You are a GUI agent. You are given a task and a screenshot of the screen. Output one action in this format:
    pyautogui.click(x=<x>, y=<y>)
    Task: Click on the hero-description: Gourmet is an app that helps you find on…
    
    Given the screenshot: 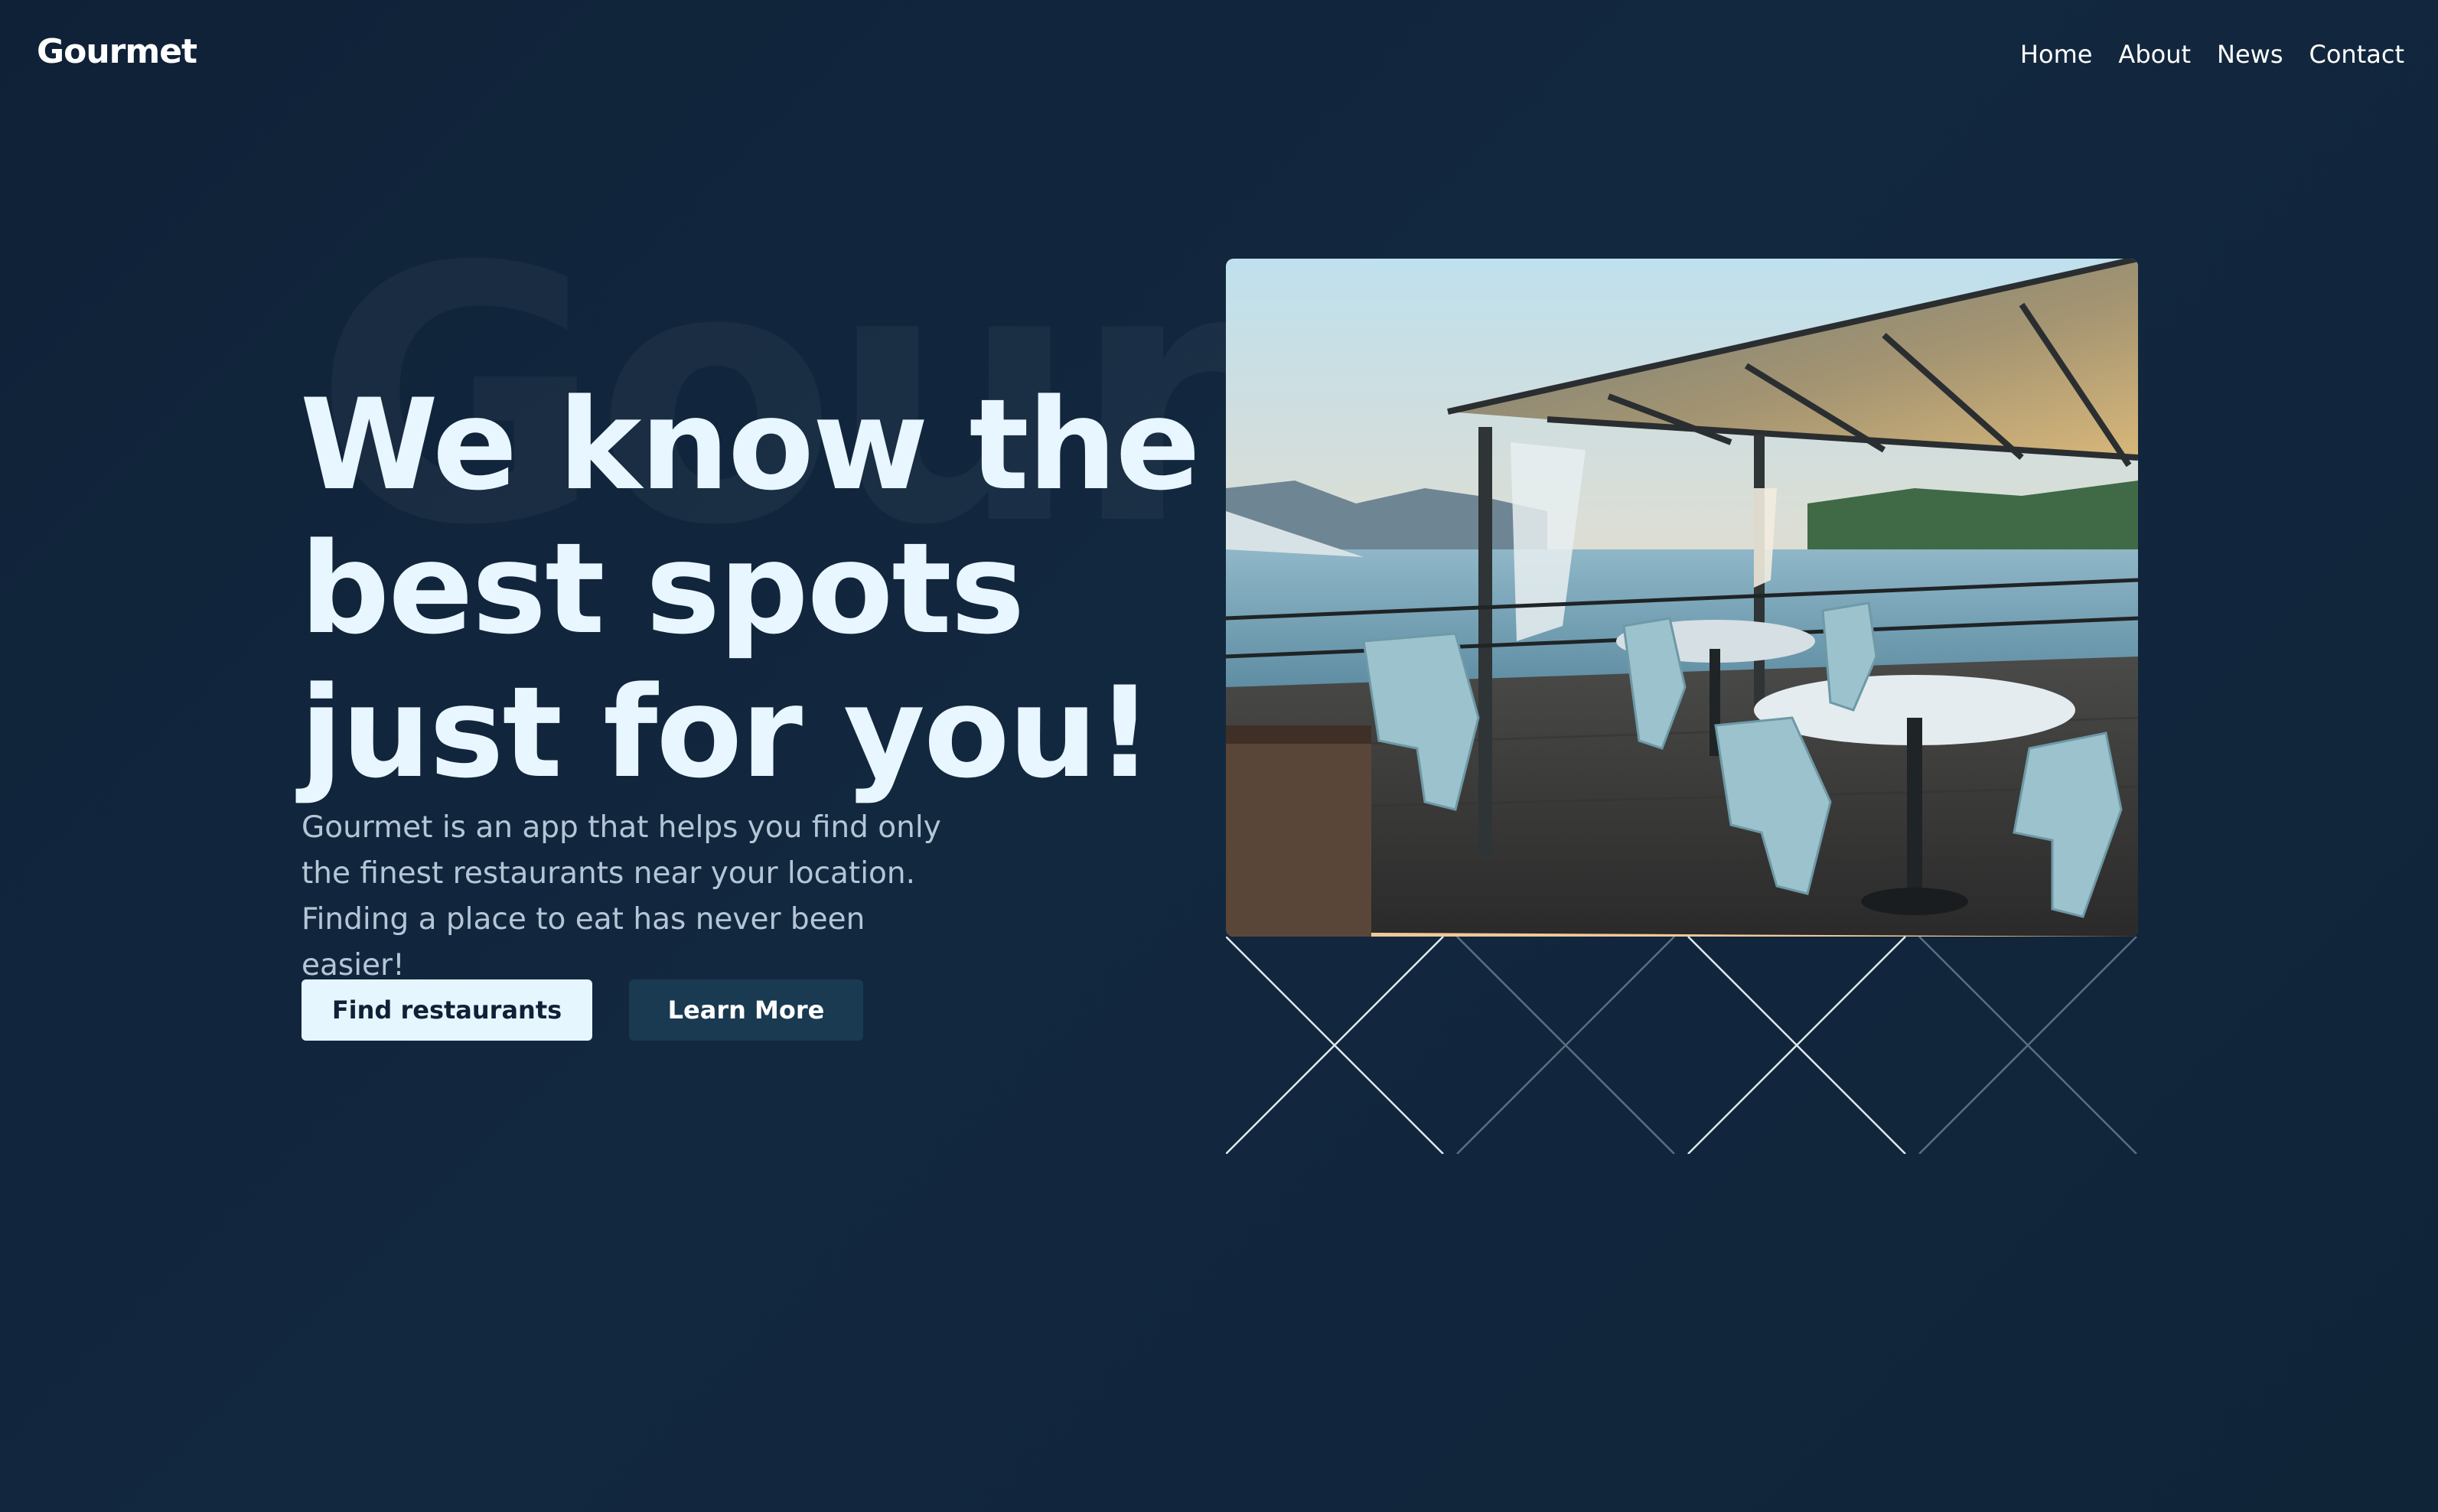 What is the action you would take?
    pyautogui.click(x=621, y=896)
    